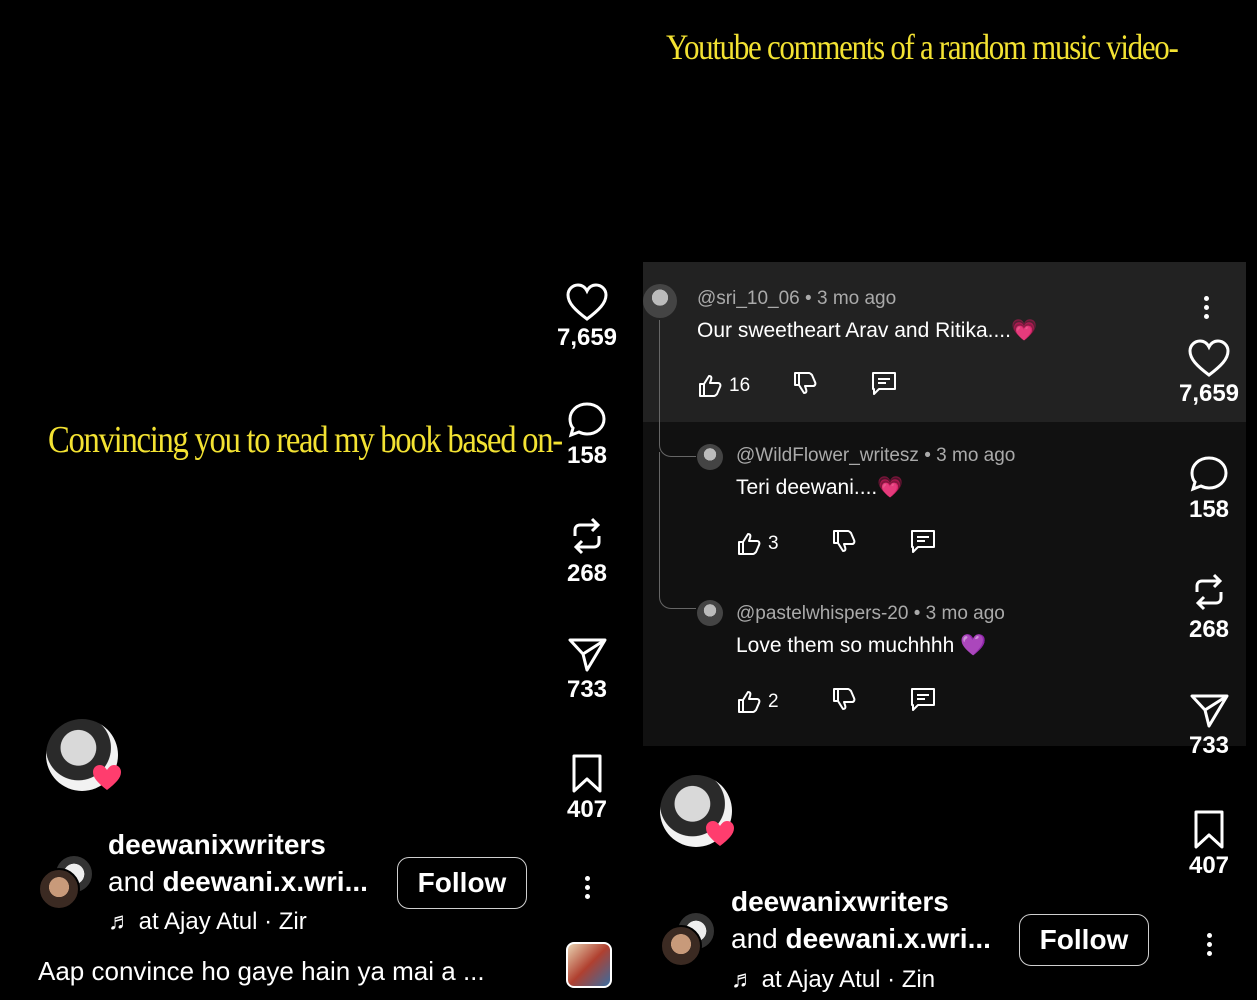  Describe the element at coordinates (833, 980) in the screenshot. I see `music-line: ♬ at Ajay Atul · Zin` at that location.